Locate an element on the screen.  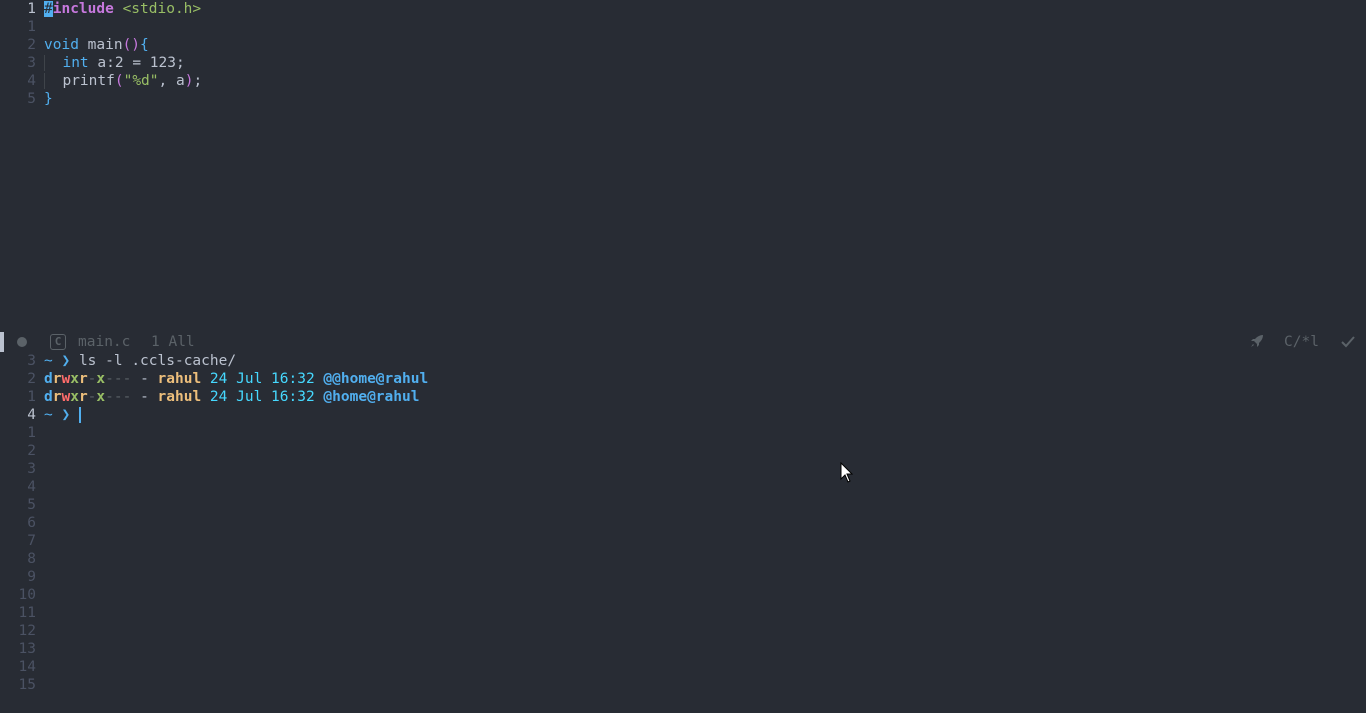
editor-line: 1 is located at coordinates (683, 27).